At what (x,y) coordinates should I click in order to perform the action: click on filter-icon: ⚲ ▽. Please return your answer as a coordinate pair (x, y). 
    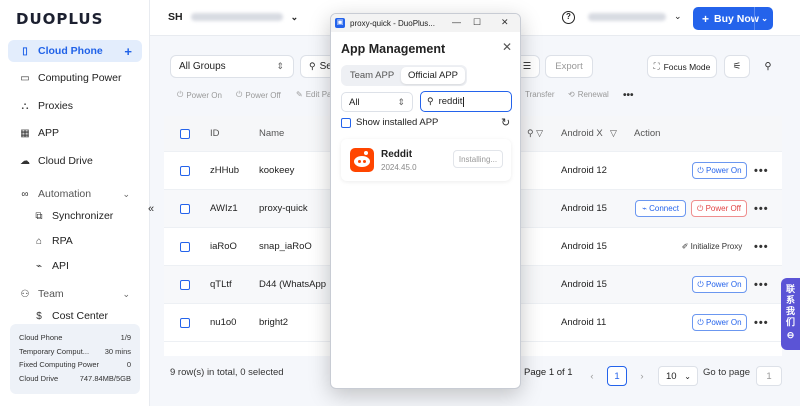
    Looking at the image, I should click on (535, 133).